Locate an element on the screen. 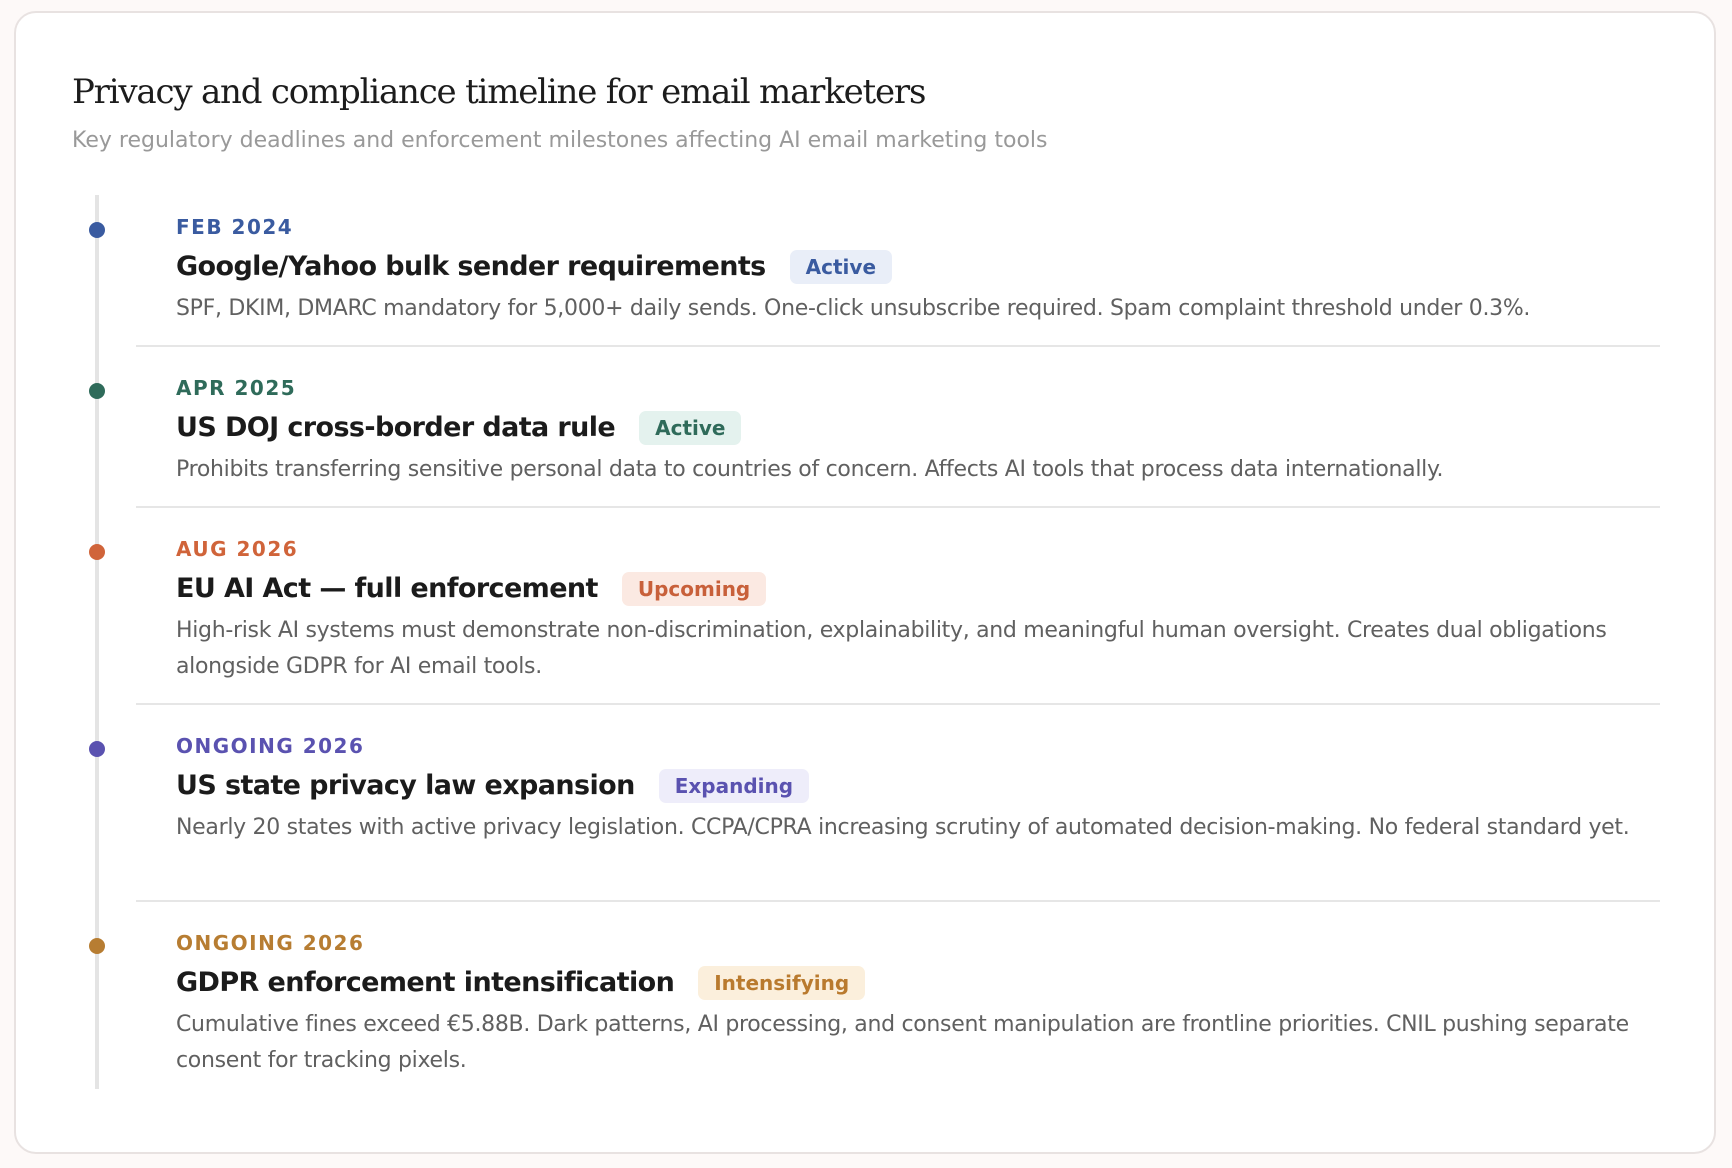 This screenshot has width=1732, height=1168. timeline-heading-row: EU AI Act — full enforcement Upcoming is located at coordinates (918, 589).